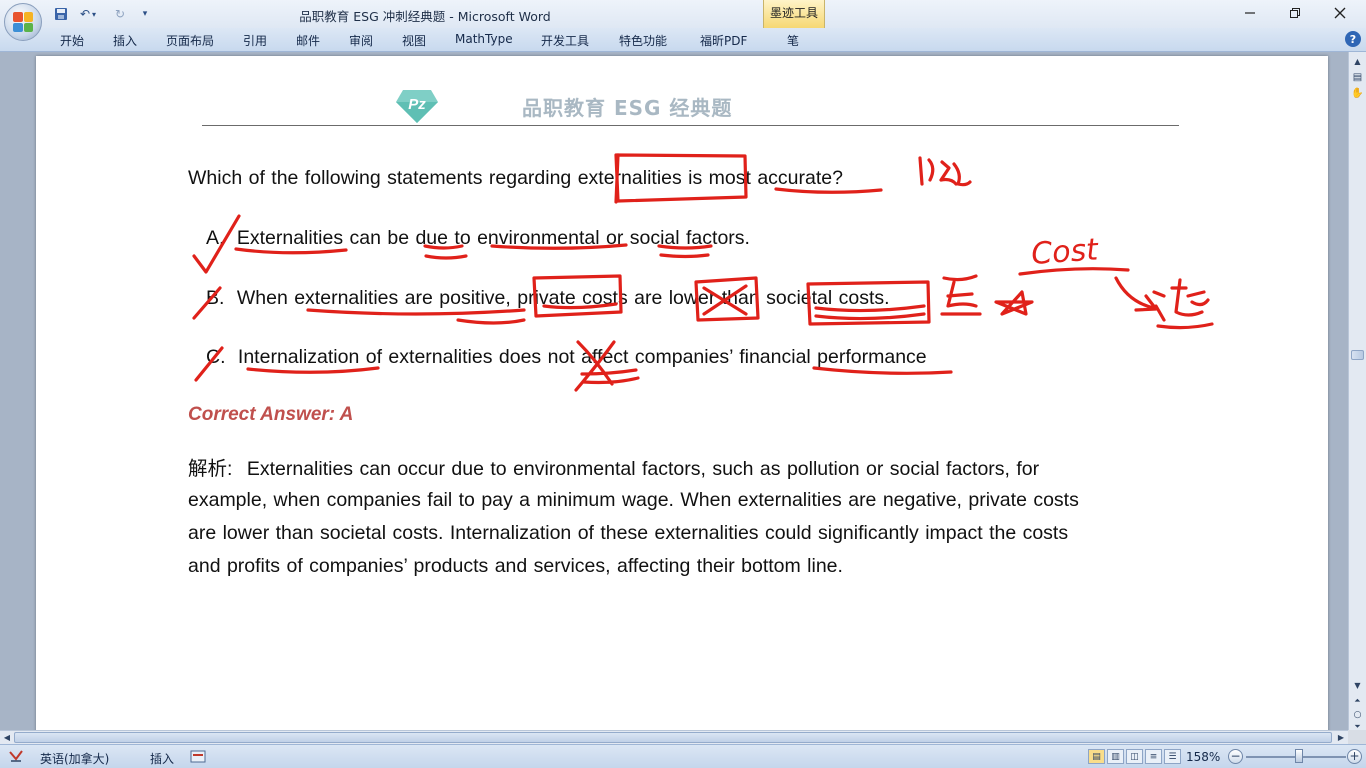 The height and width of the screenshot is (768, 1366). Describe the element at coordinates (1203, 757) in the screenshot. I see `zoom-level: 158%` at that location.